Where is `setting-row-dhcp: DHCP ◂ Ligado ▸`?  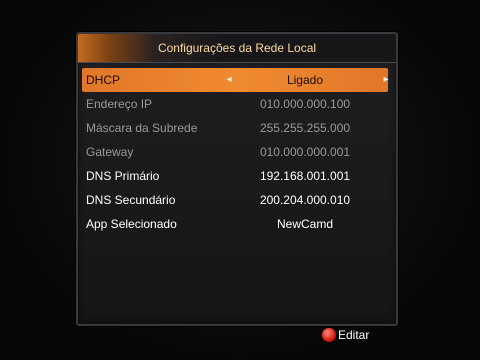
setting-row-dhcp: DHCP ◂ Ligado ▸ is located at coordinates (236, 80).